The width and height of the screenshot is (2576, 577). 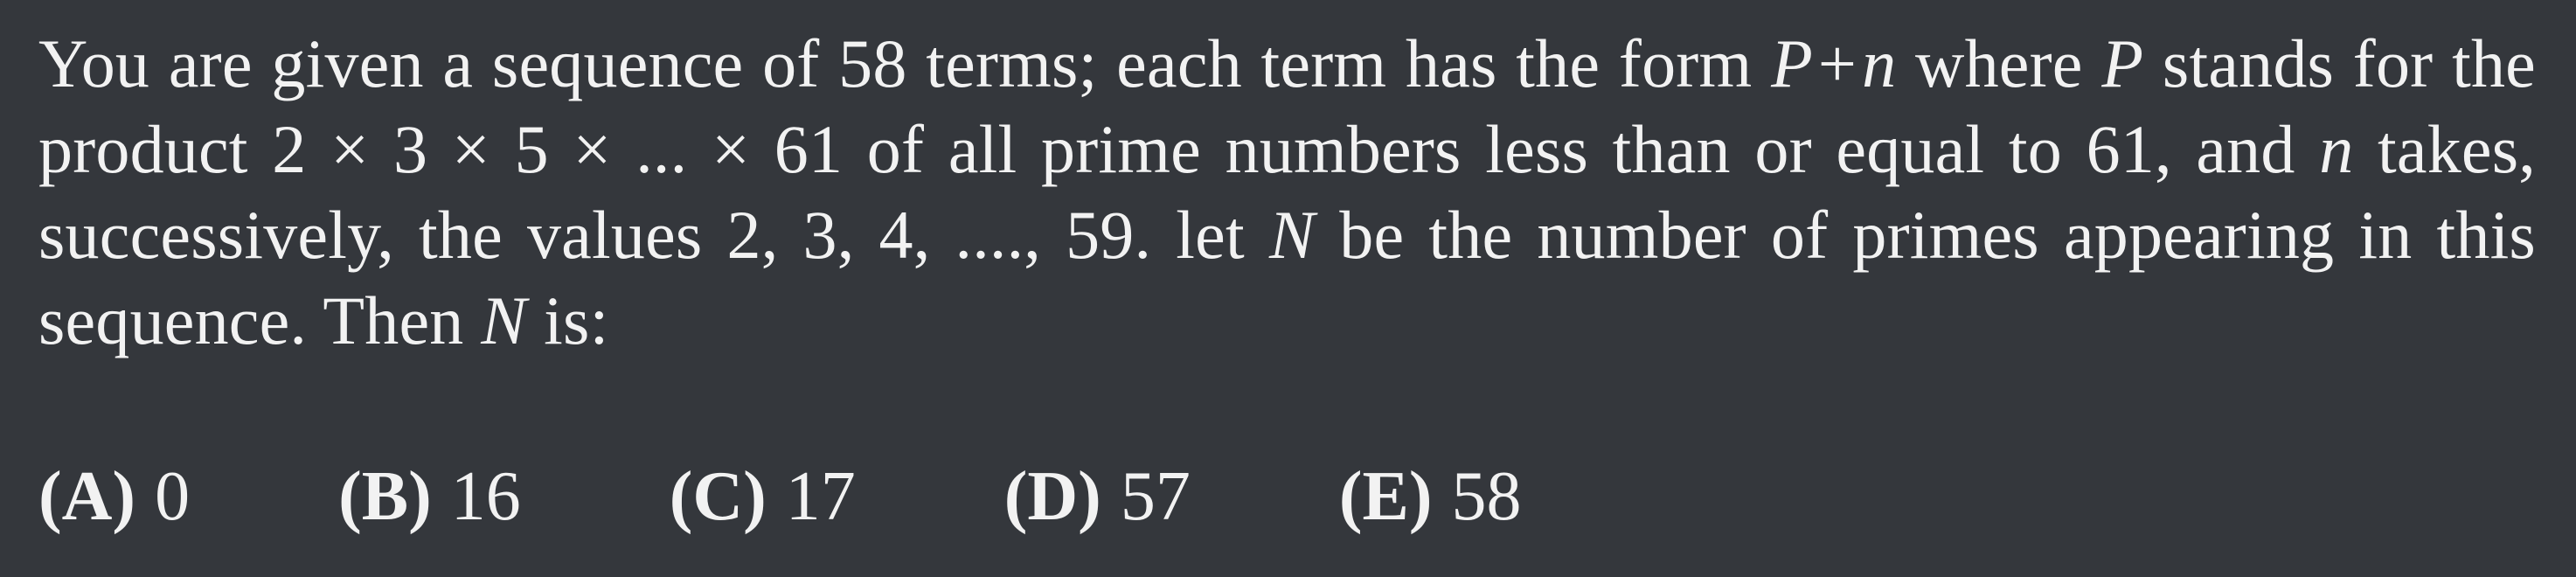 I want to click on choice-letter: (E), so click(x=1386, y=496).